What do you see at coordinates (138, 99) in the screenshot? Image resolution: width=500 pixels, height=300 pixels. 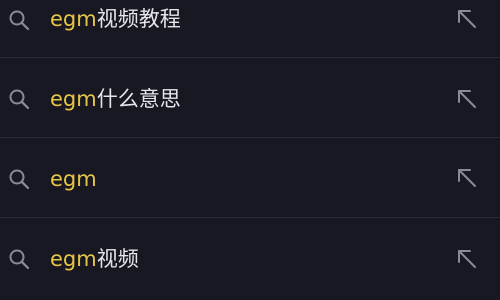 I see `suggestion-rest: 什么意思` at bounding box center [138, 99].